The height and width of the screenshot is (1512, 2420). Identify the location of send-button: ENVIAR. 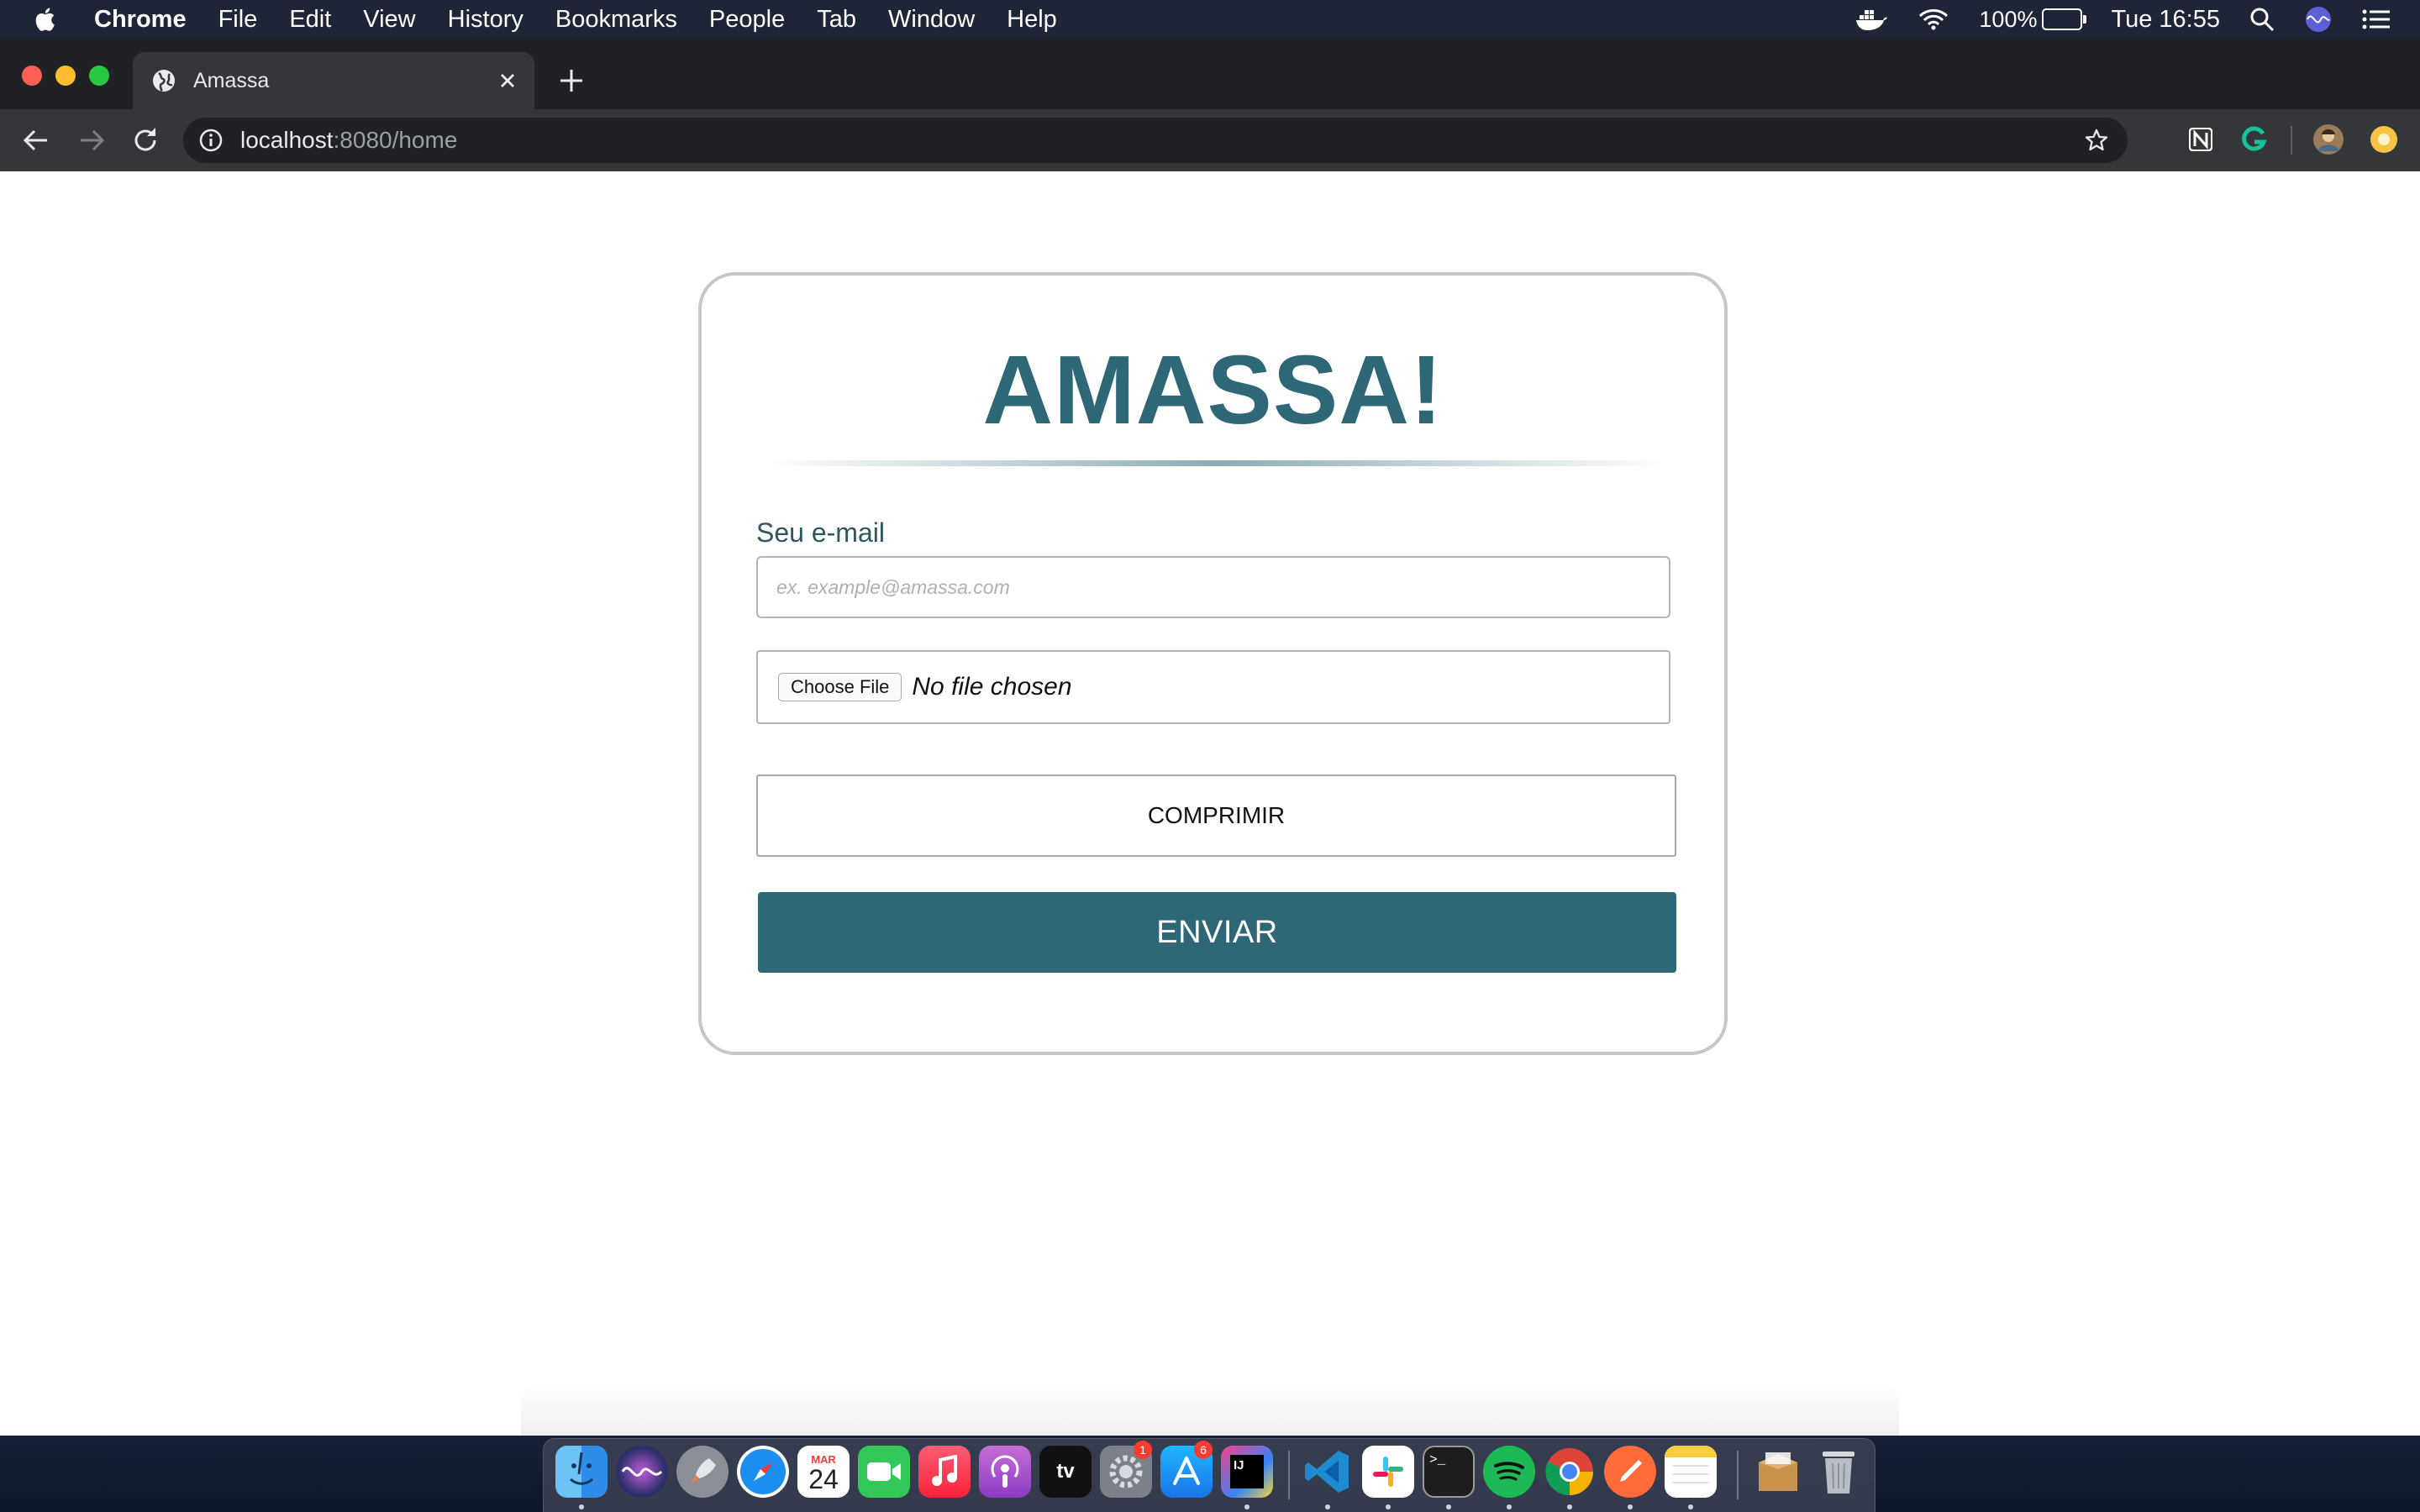
(1217, 932).